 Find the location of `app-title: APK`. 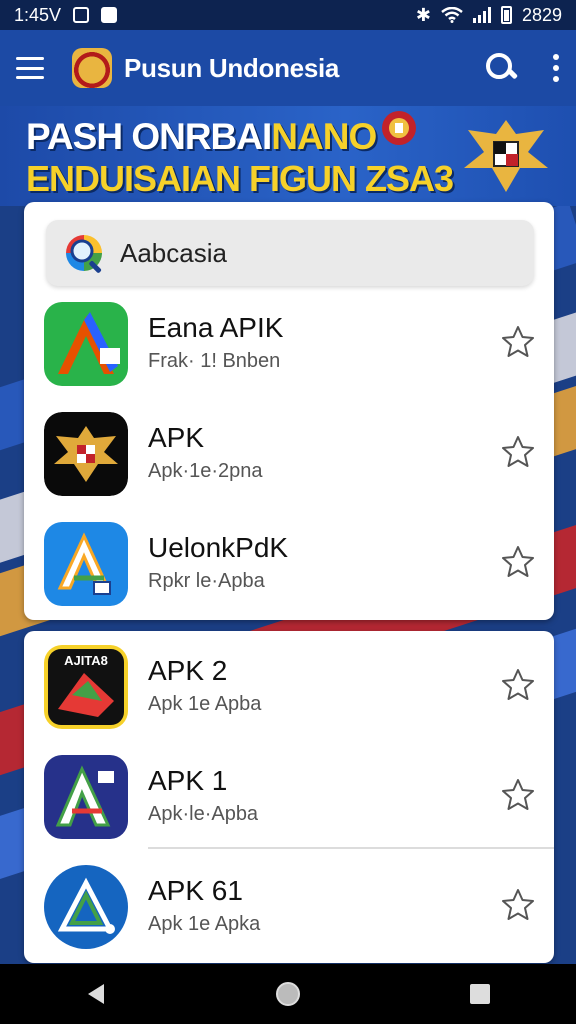

app-title: APK is located at coordinates (176, 437).